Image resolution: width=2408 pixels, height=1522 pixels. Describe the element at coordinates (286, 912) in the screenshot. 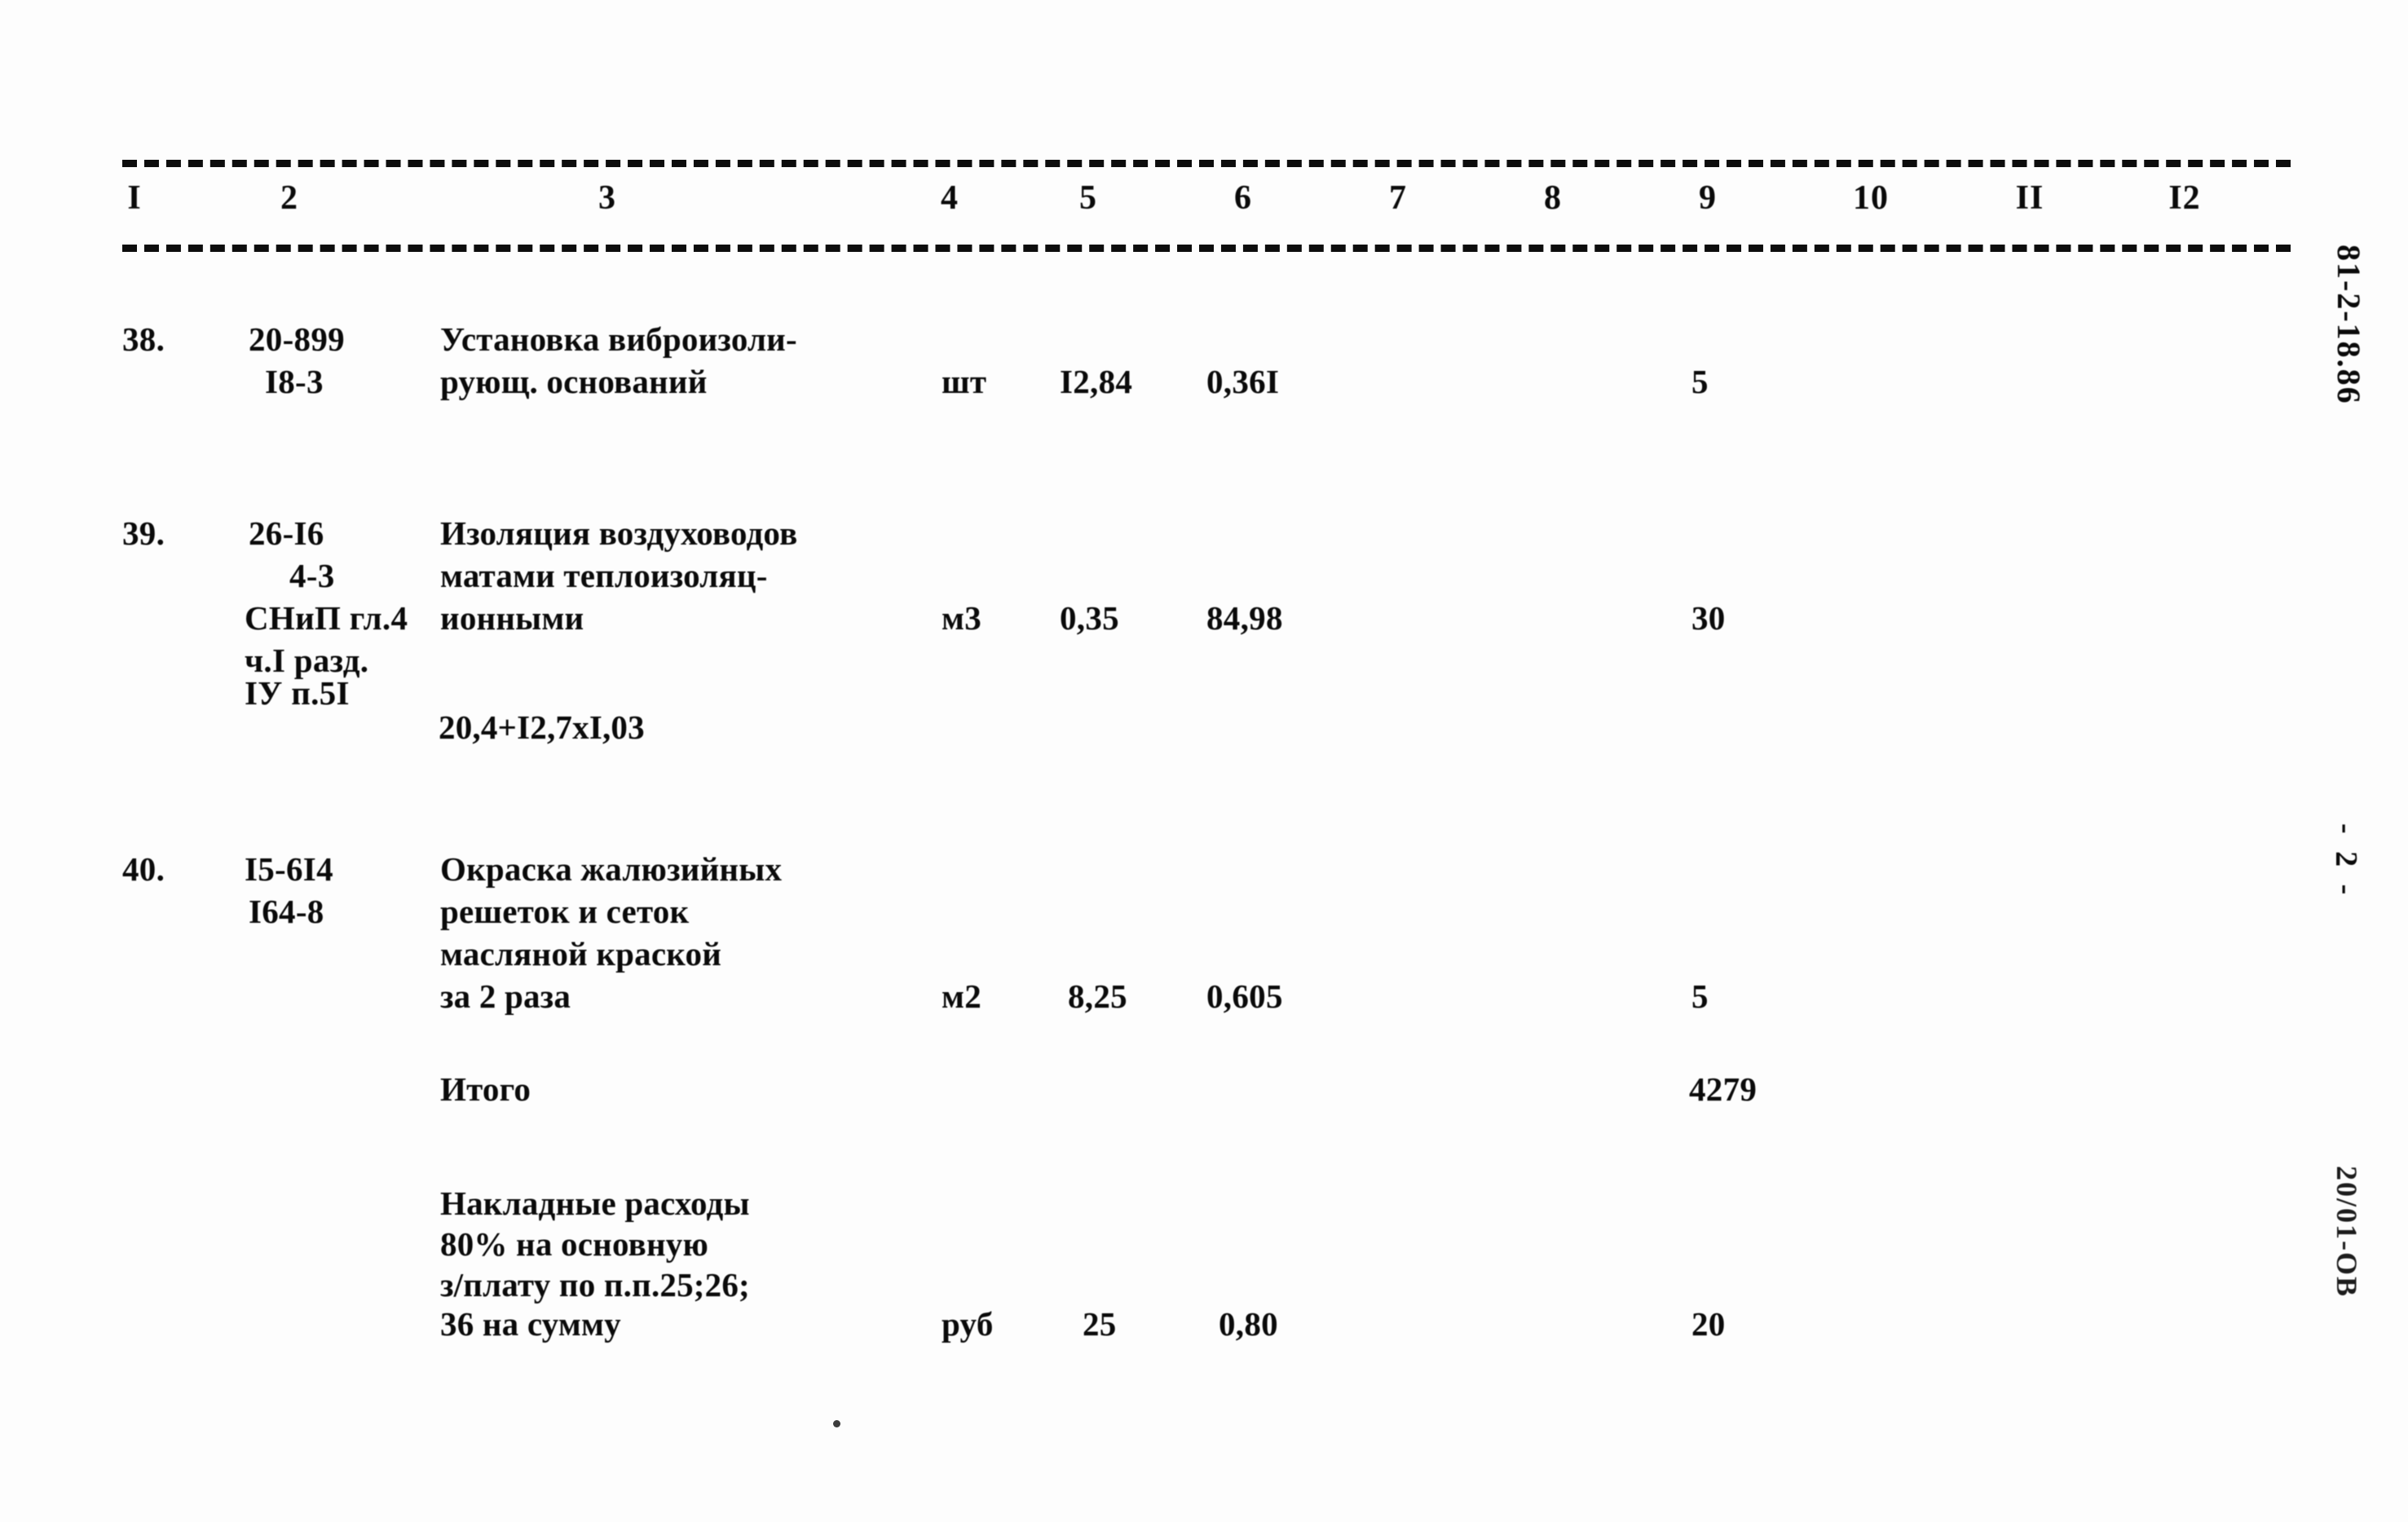

I see `table-row-40-code-line-2: I64-8` at that location.